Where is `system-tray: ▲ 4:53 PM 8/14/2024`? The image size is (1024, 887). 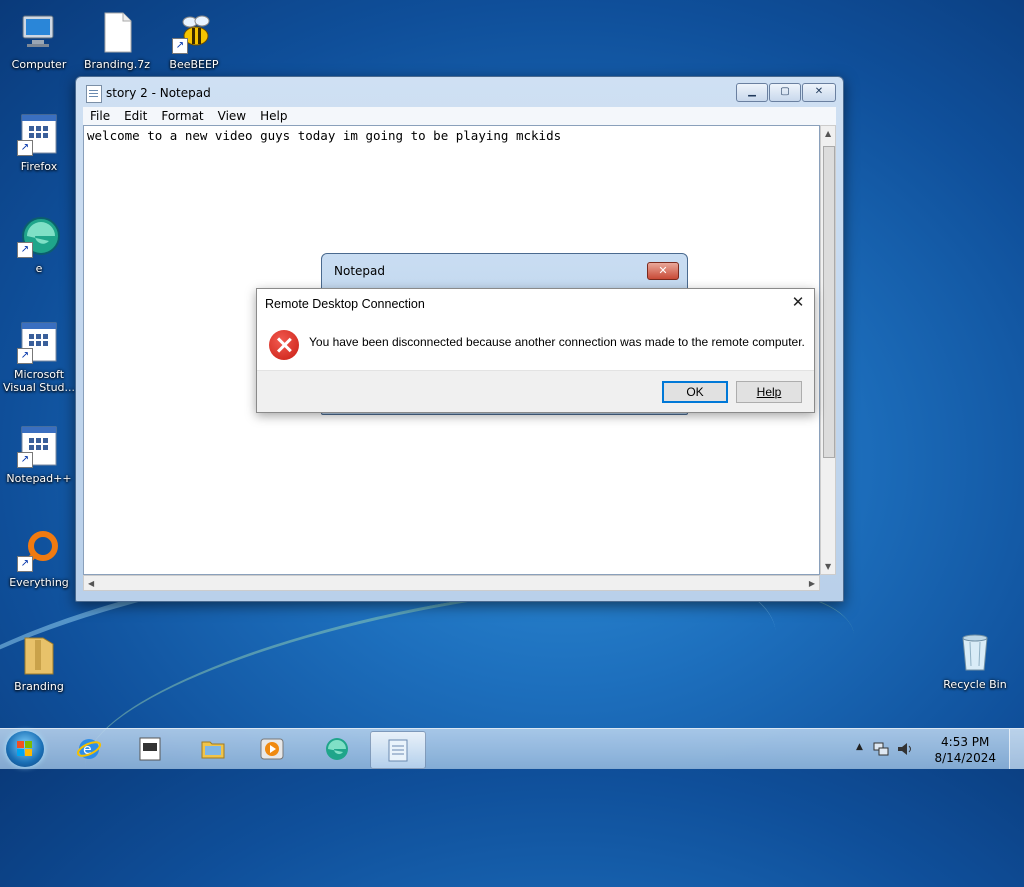
system-tray: ▲ 4:53 PM 8/14/2024 is located at coordinates (939, 749).